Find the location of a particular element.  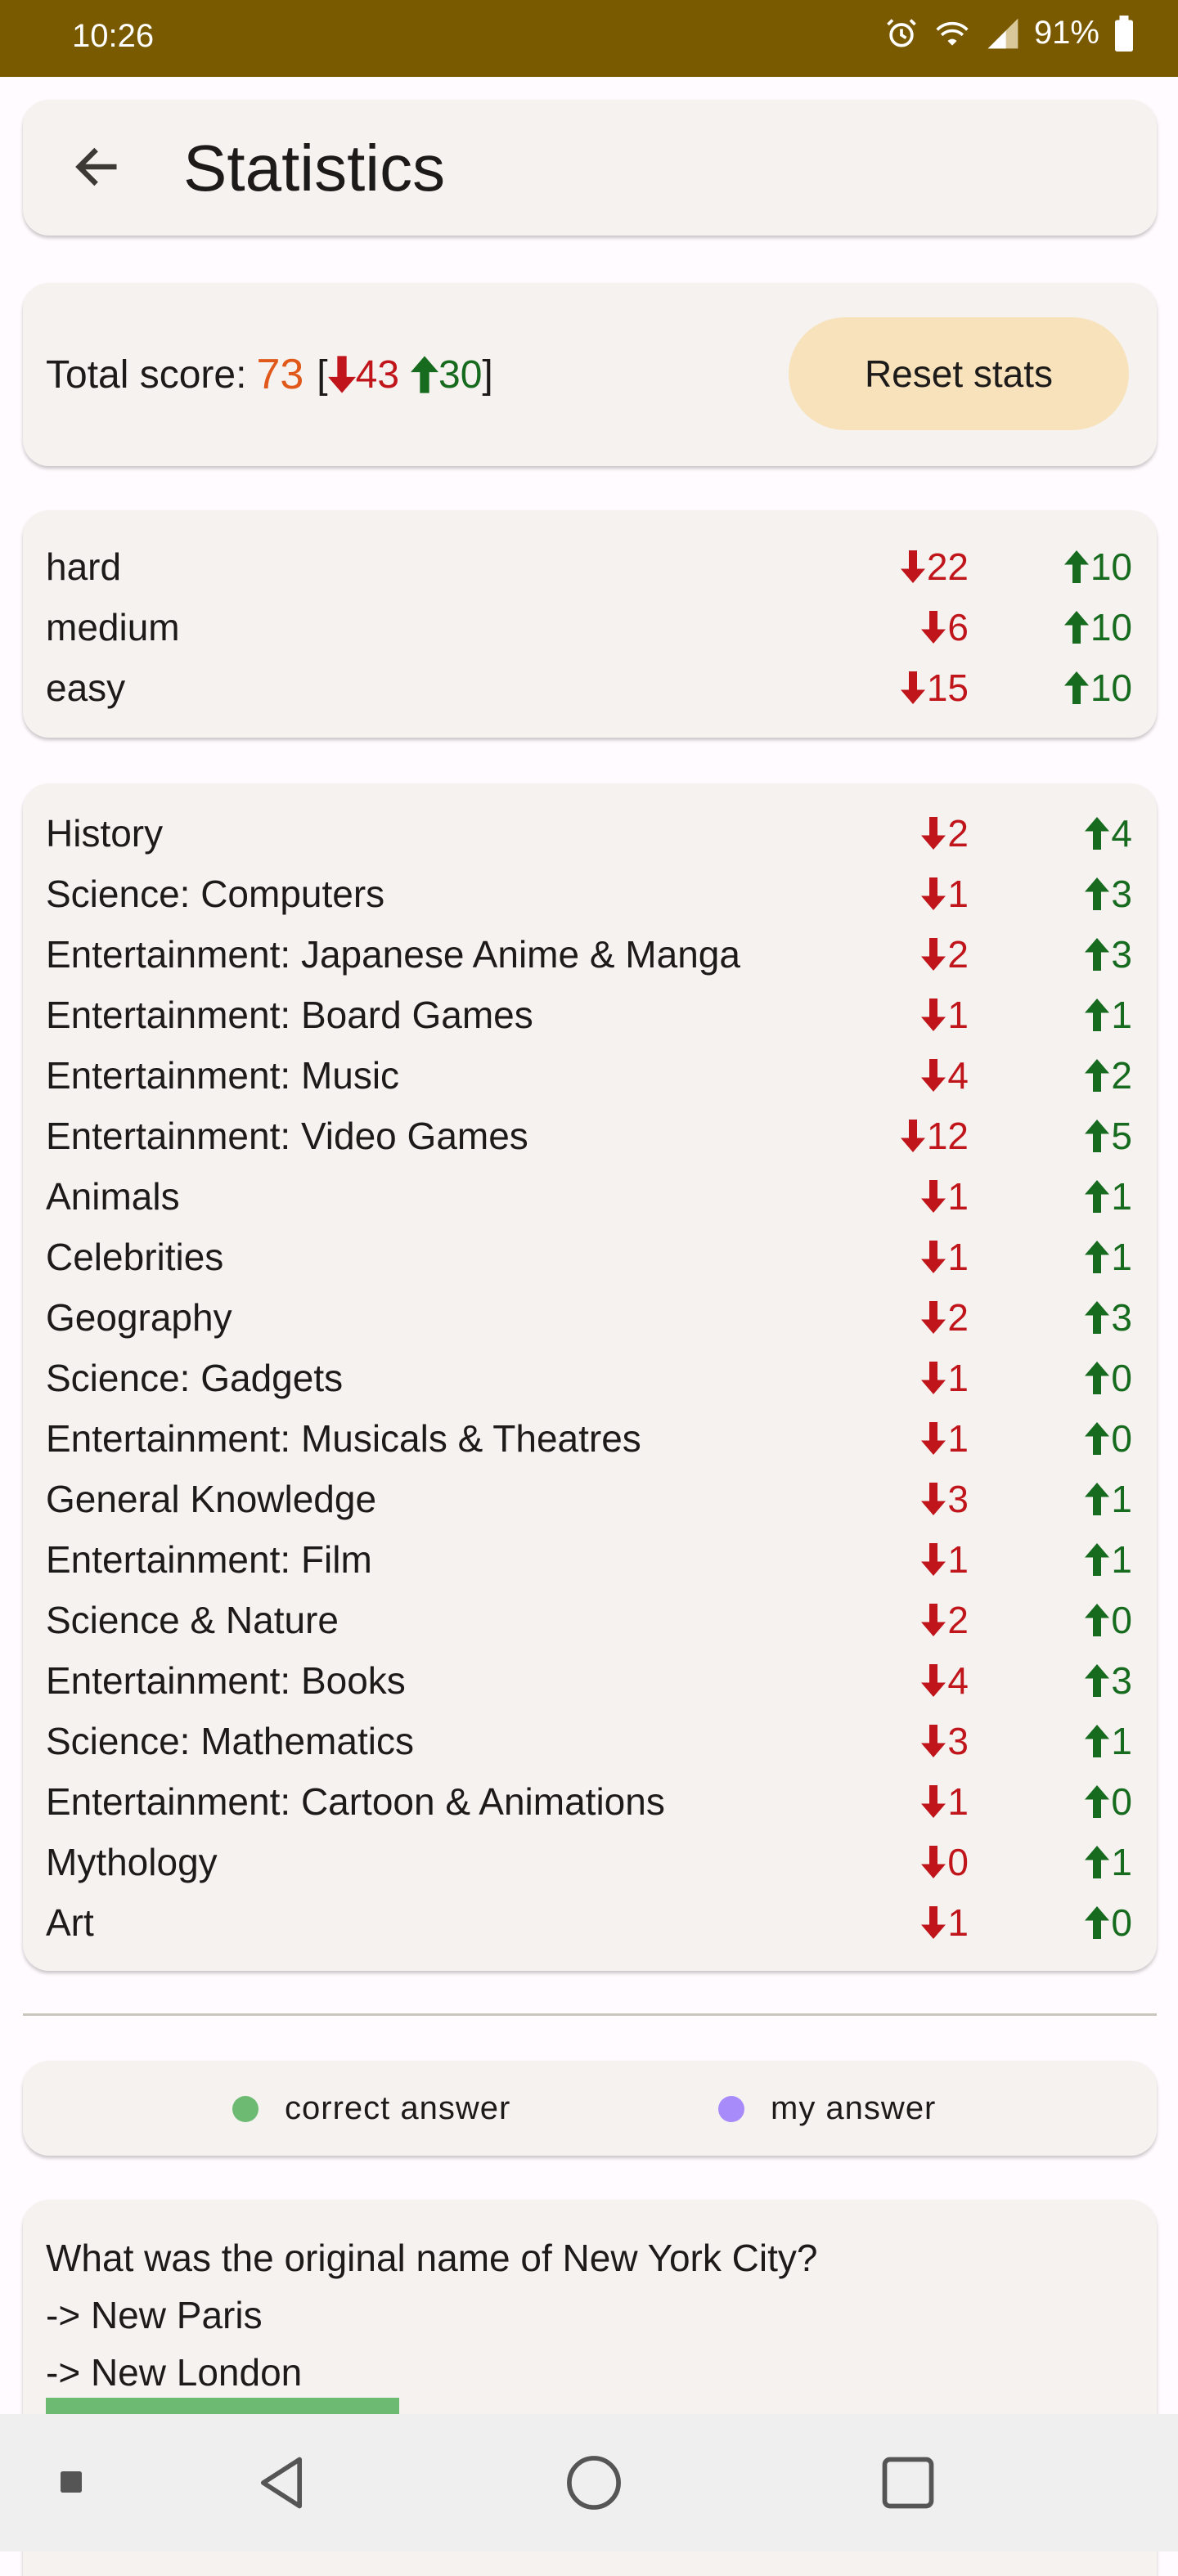

difficulty-row: easy 15 10 is located at coordinates (590, 685).